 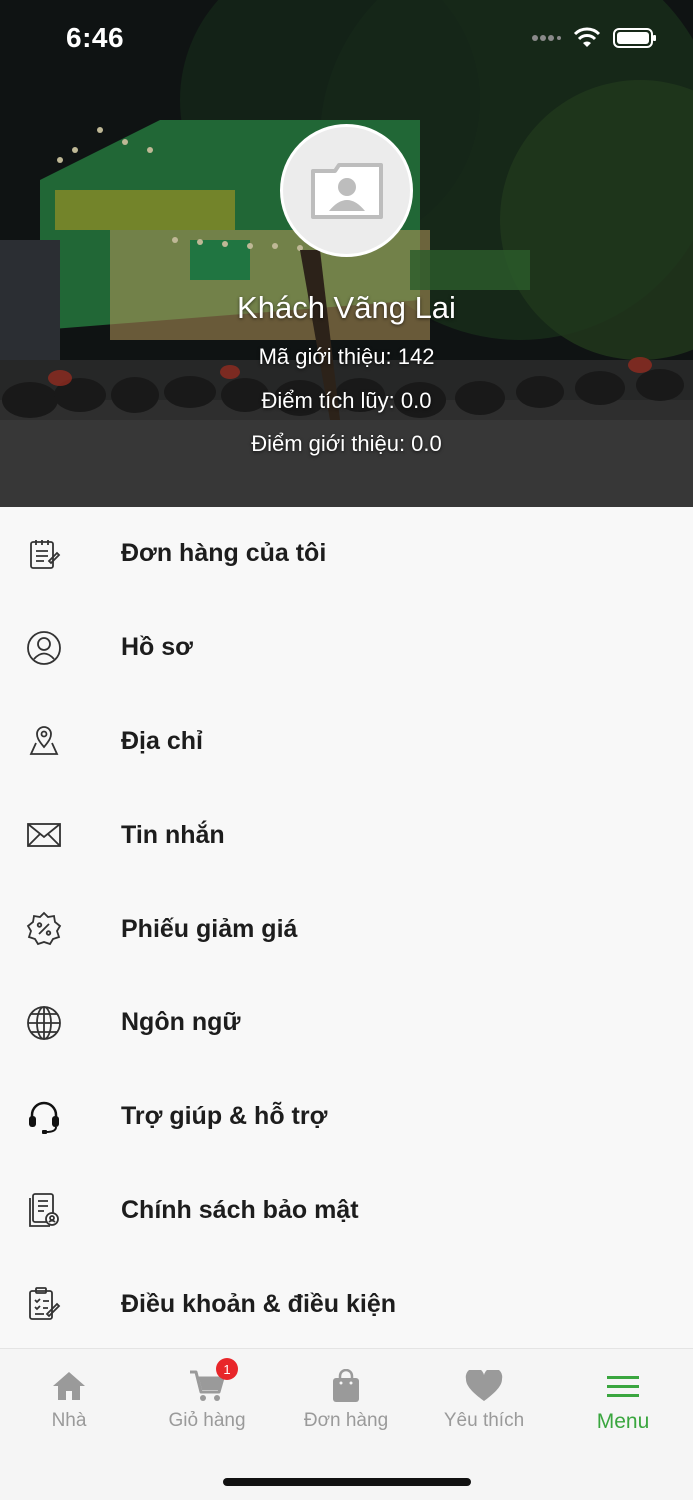 I want to click on menu-item-profile: Hồ sơ, so click(x=346, y=648).